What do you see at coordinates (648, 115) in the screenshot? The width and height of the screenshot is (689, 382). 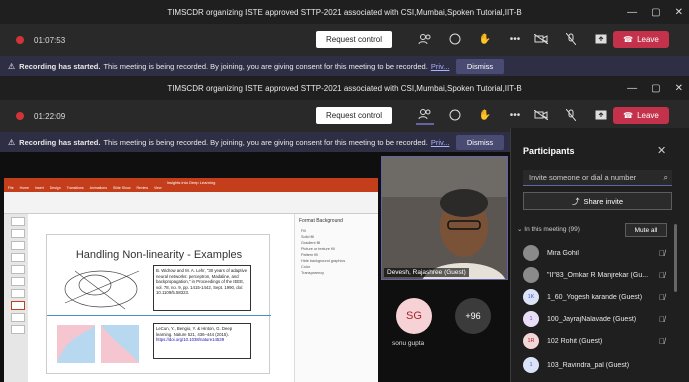 I see `leave-label: Leave` at bounding box center [648, 115].